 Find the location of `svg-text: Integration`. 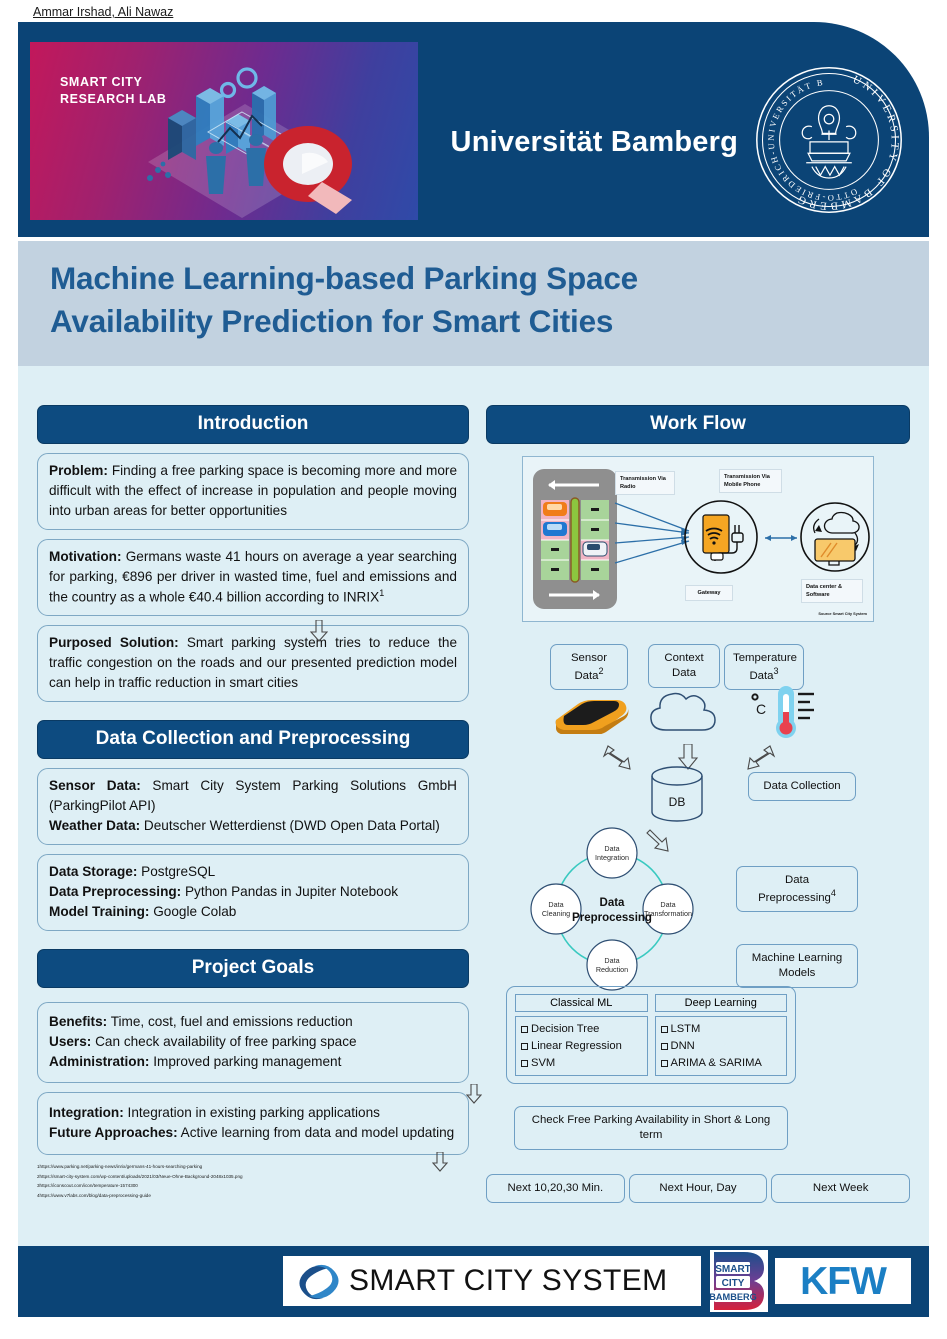

svg-text: Integration is located at coordinates (612, 857).